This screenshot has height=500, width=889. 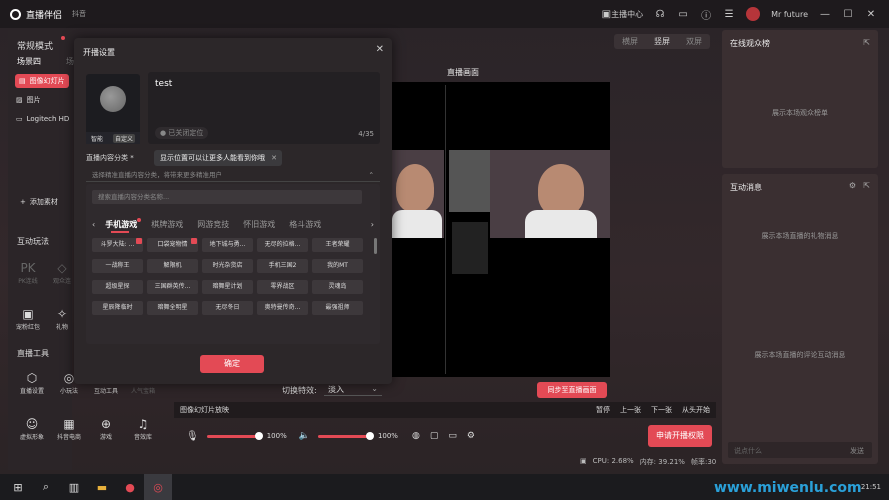 I want to click on message-input: 说点什么 发送, so click(x=800, y=450).